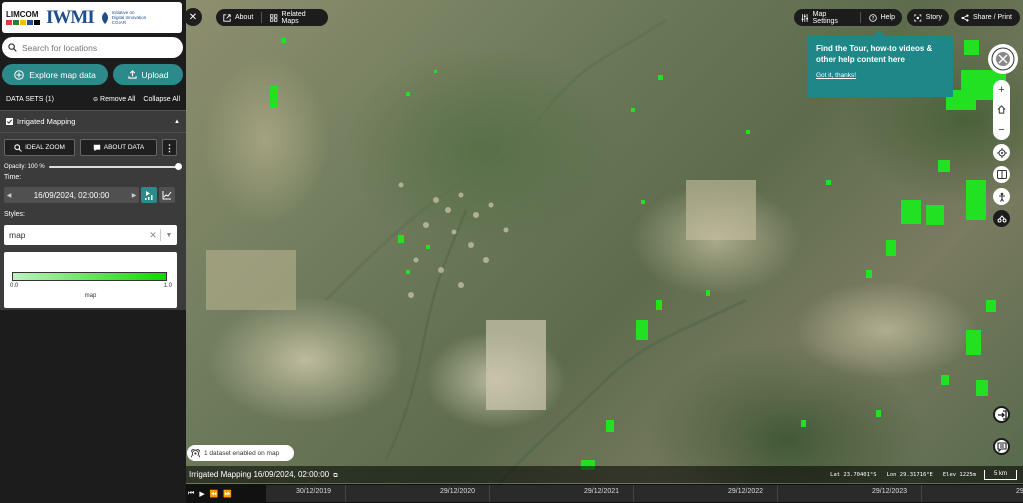 This screenshot has height=503, width=1023. I want to click on opacity-slider, so click(115, 166).